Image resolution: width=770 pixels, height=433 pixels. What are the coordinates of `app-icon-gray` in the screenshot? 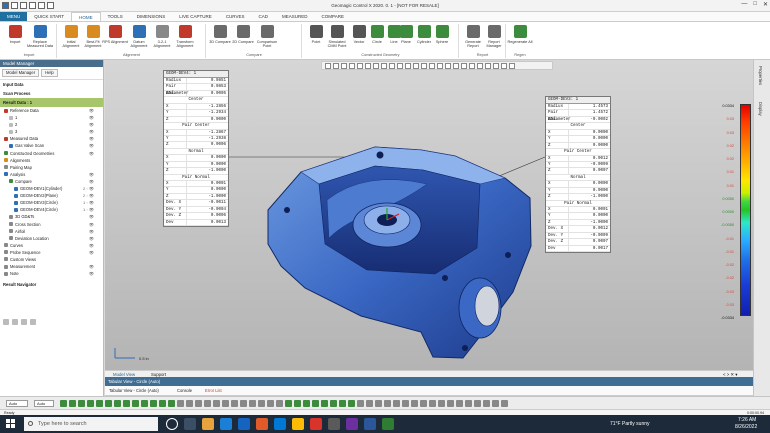 It's located at (334, 424).